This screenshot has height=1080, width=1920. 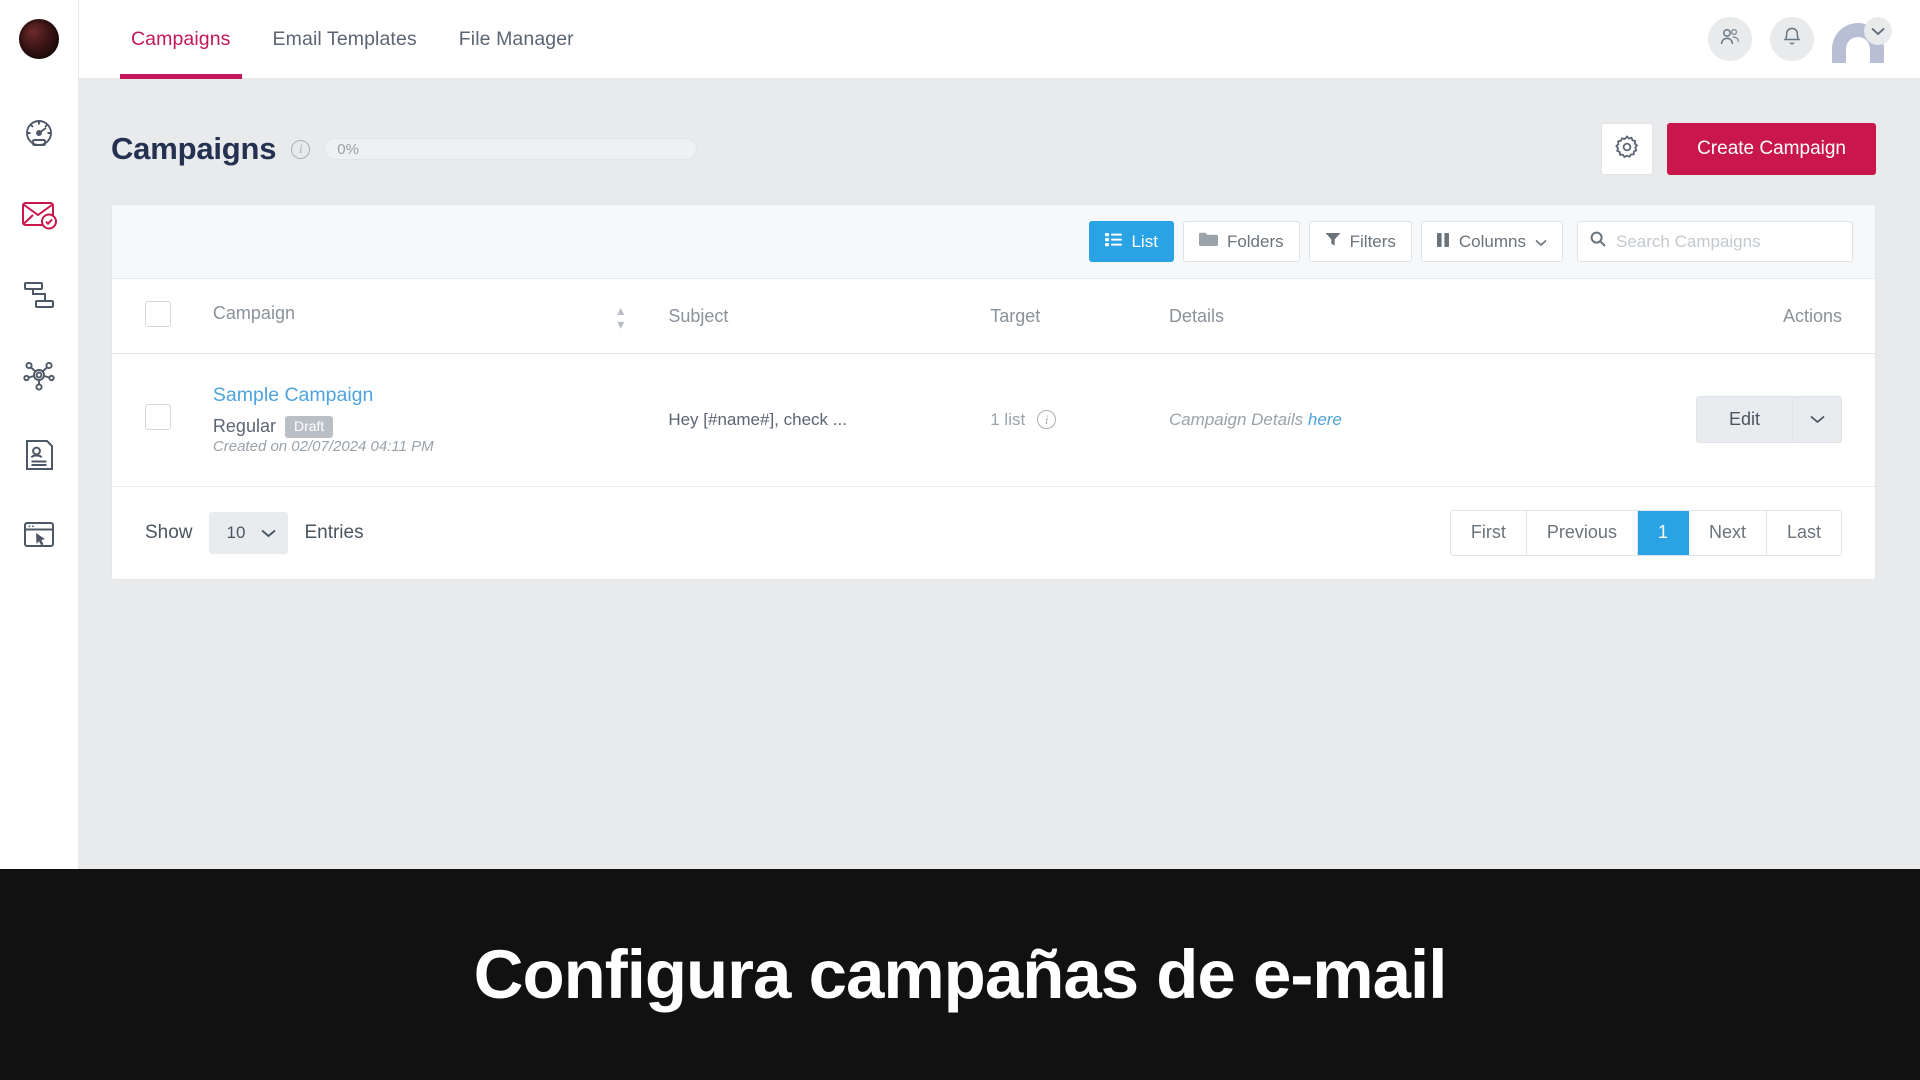 I want to click on page-header: Campaigns i 0% Create Campaign, so click(x=999, y=127).